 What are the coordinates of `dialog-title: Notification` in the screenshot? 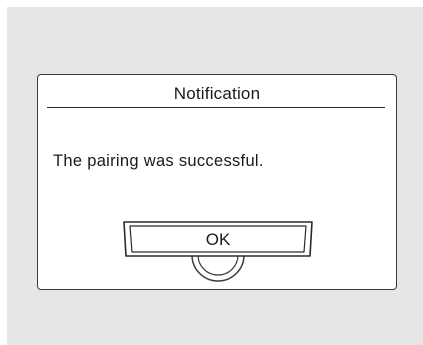 It's located at (217, 93).